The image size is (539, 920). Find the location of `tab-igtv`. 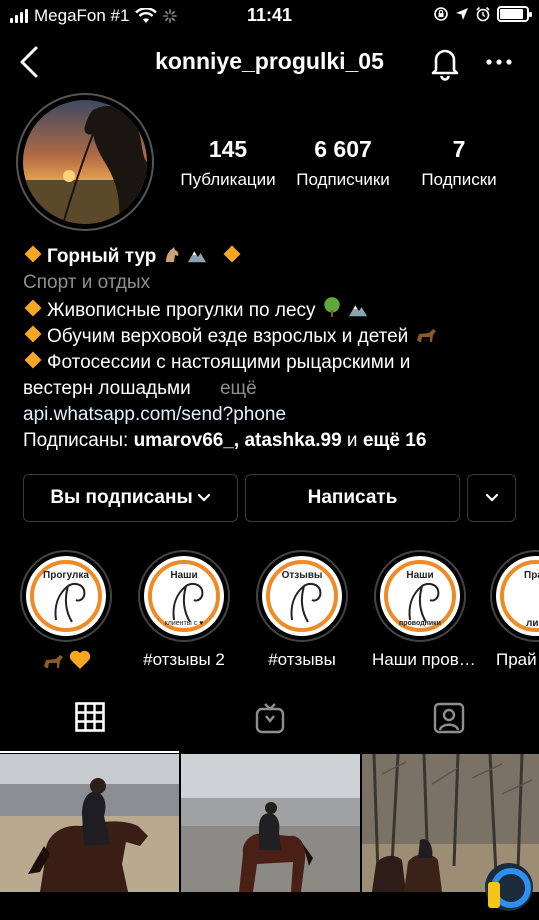

tab-igtv is located at coordinates (270, 722).